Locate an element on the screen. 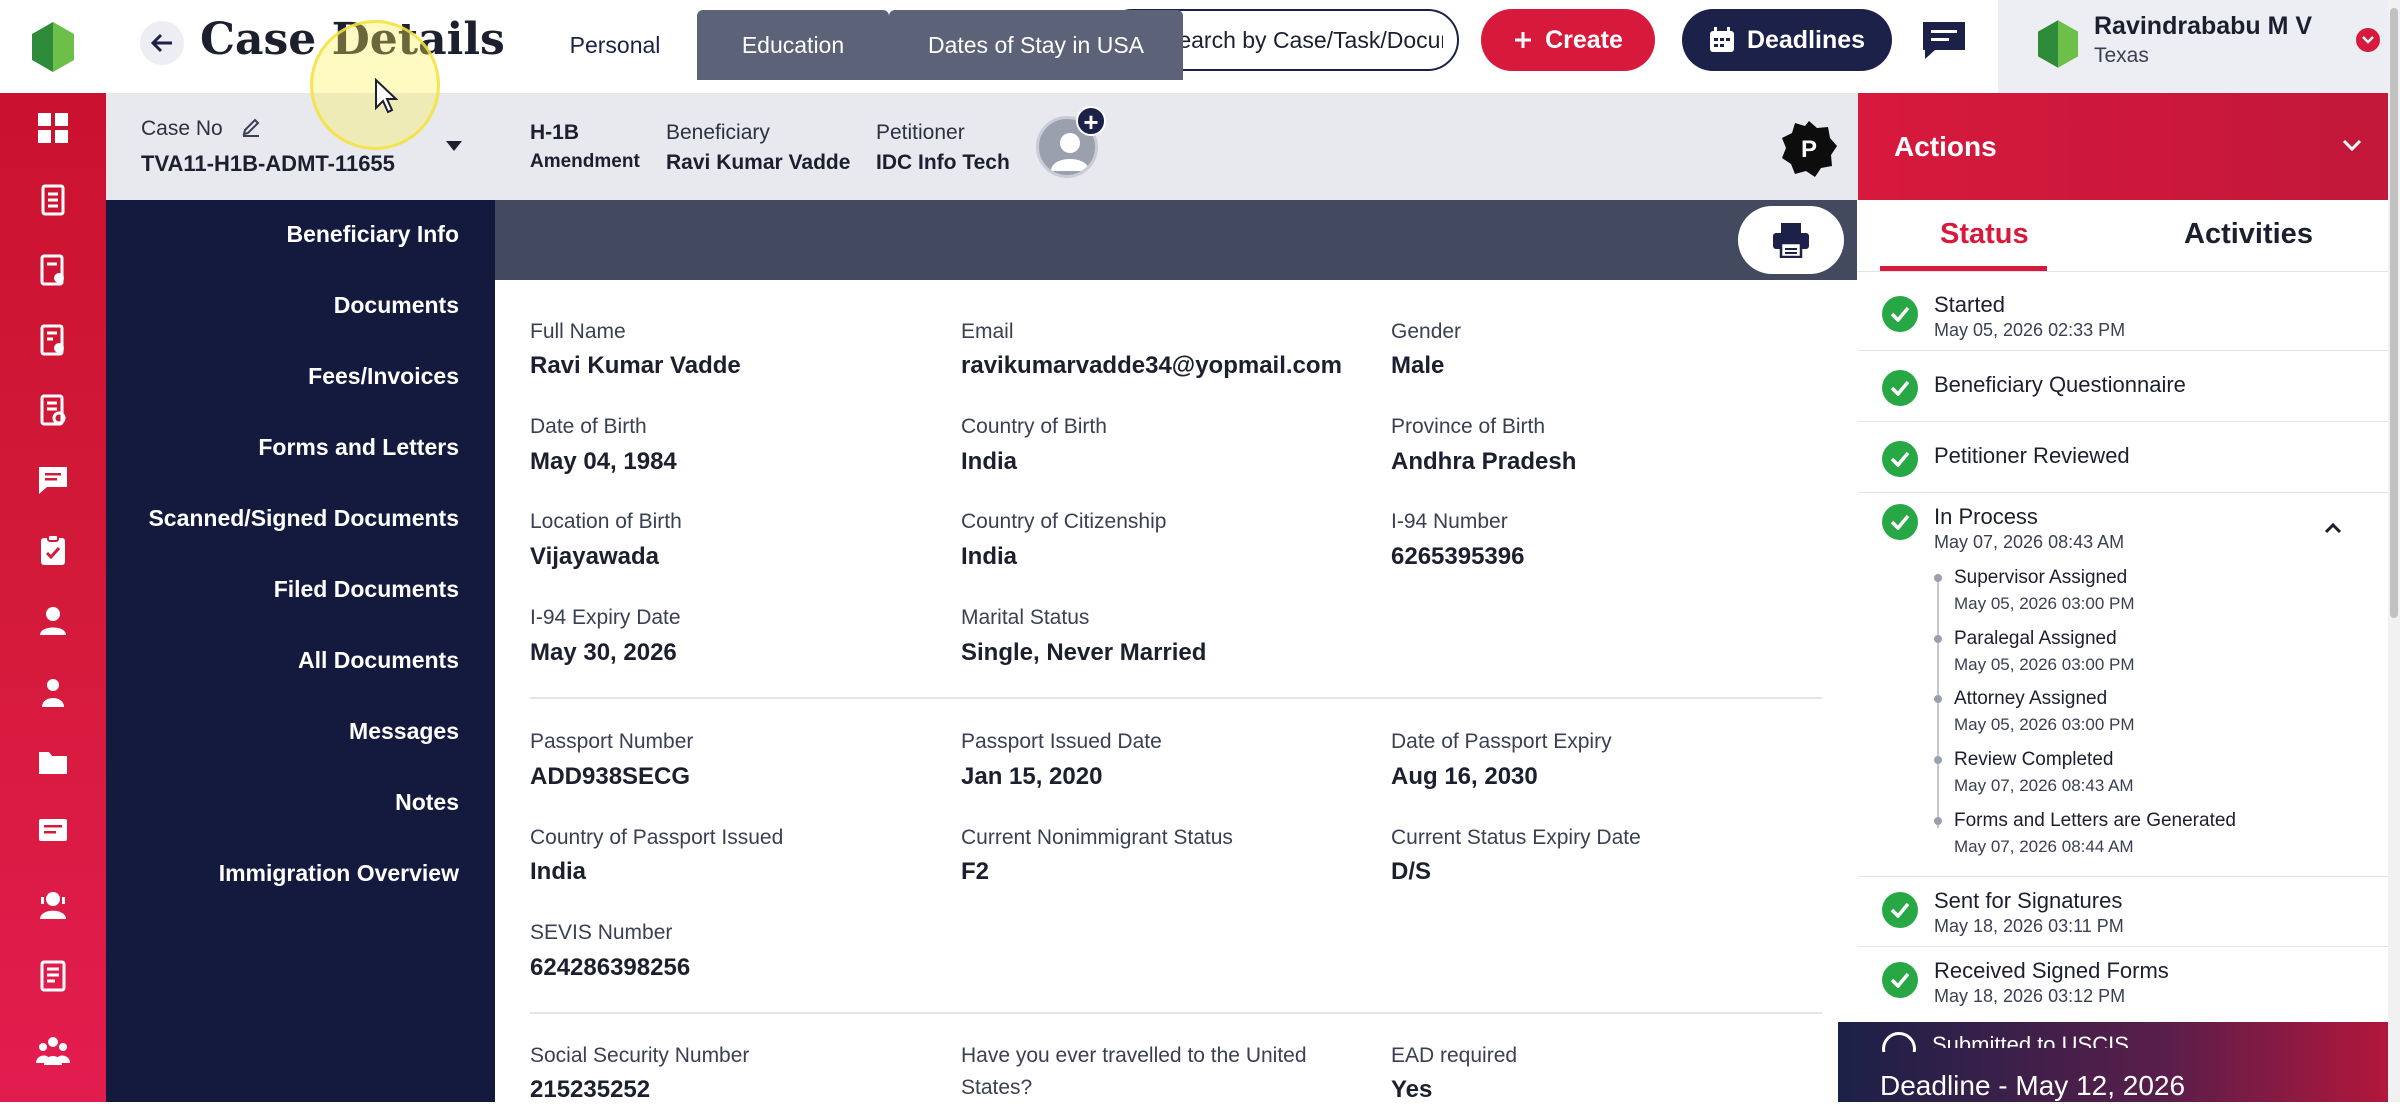 The width and height of the screenshot is (2400, 1104). page-scrollbar-thumb is located at coordinates (2394, 313).